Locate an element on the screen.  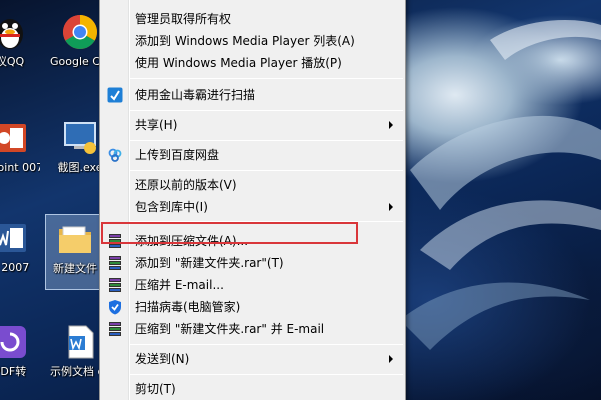
menu-item-label: 发送到(N) is located at coordinates (162, 359).